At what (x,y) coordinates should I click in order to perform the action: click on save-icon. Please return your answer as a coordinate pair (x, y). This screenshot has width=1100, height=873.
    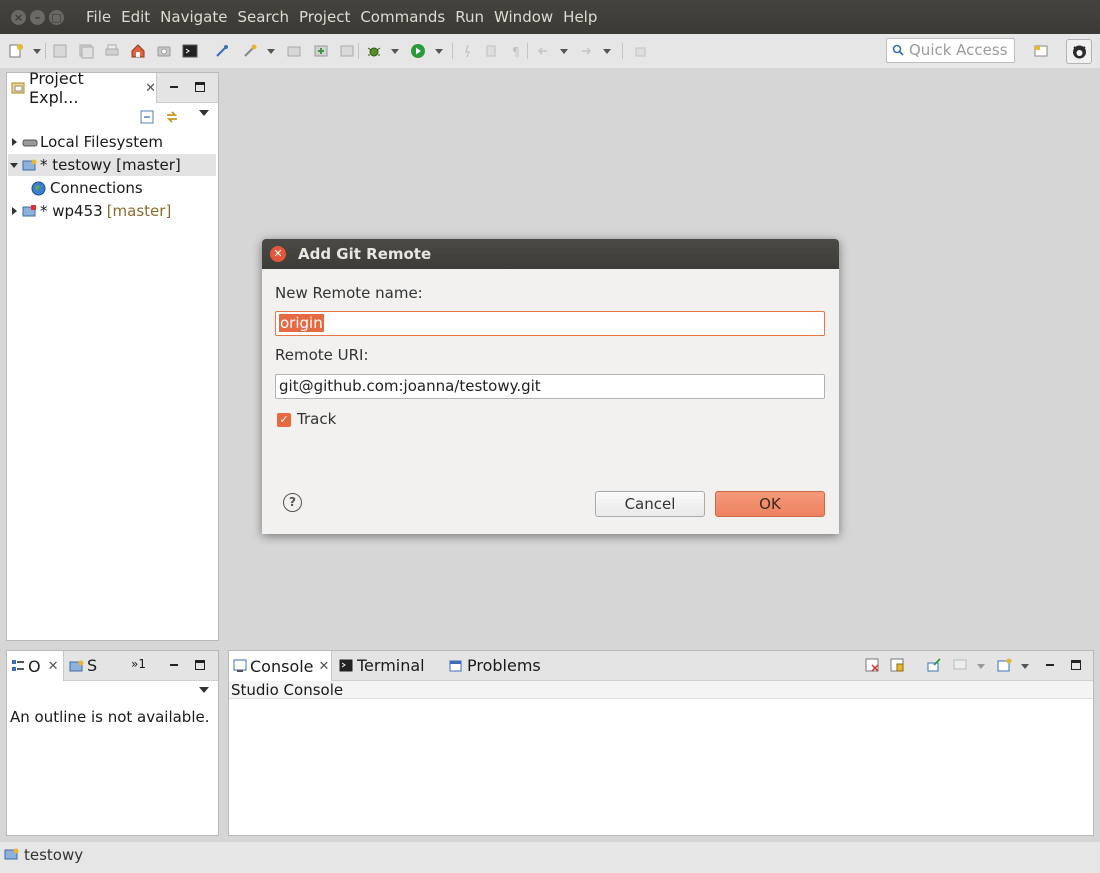
    Looking at the image, I should click on (60, 51).